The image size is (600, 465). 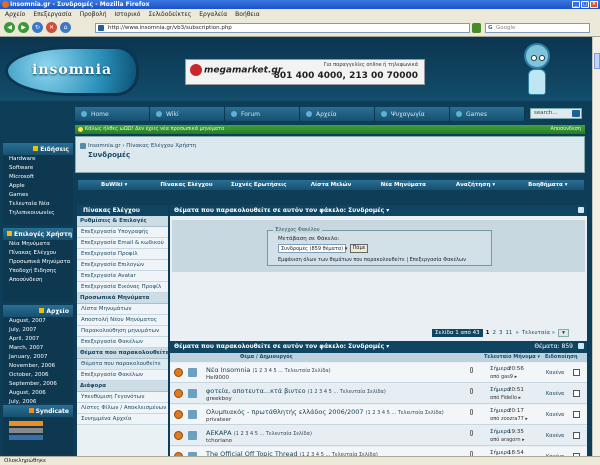 What do you see at coordinates (51, 27) in the screenshot?
I see `stop-icon: ✕` at bounding box center [51, 27].